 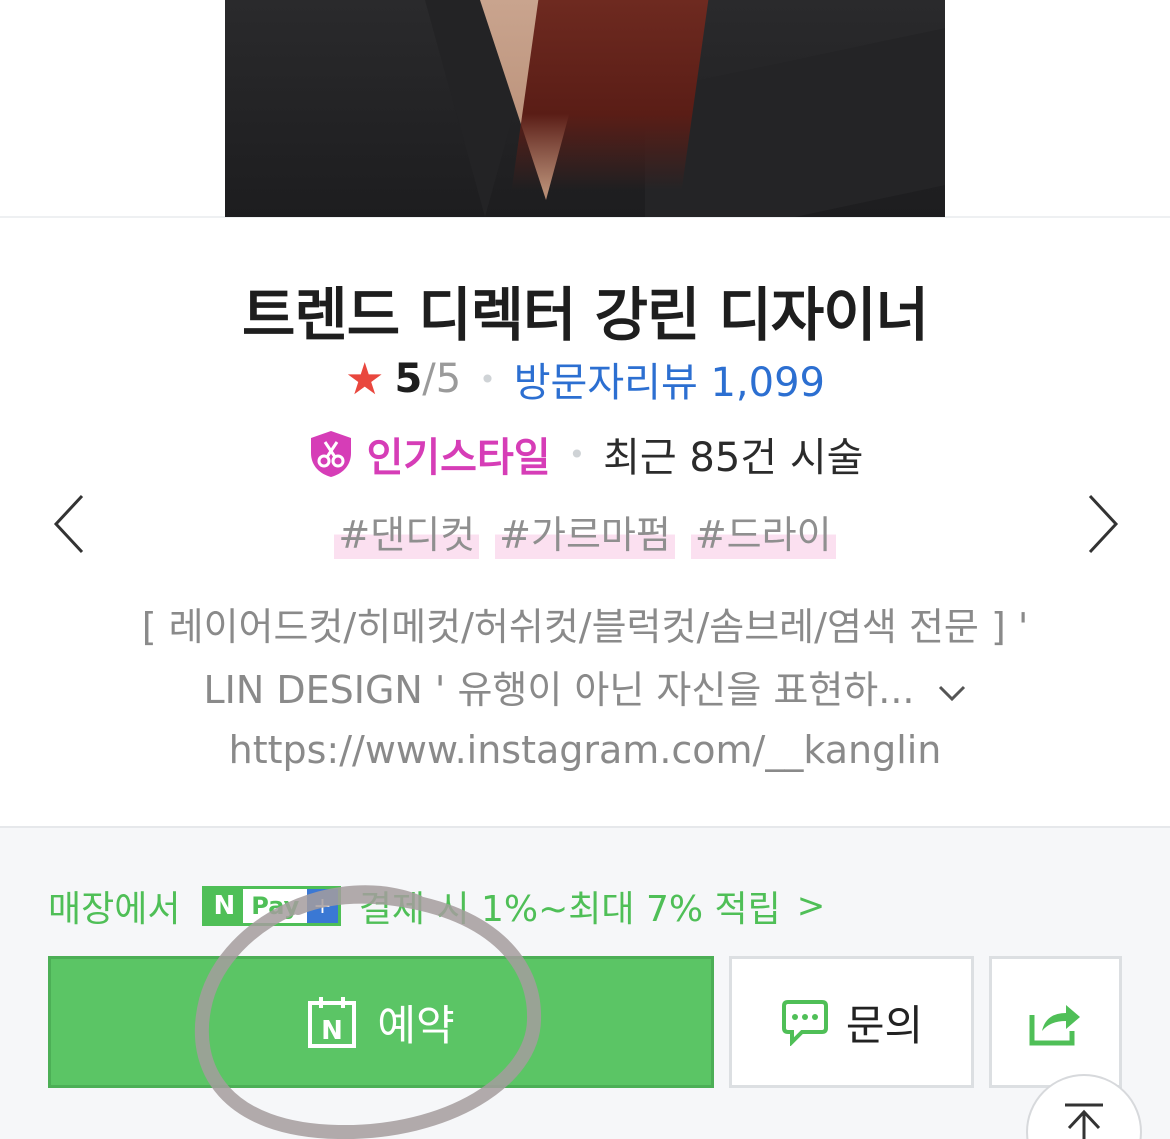 I want to click on rating-row: ★ 5 /5 • 방문자리뷰 1,099, so click(x=585, y=379).